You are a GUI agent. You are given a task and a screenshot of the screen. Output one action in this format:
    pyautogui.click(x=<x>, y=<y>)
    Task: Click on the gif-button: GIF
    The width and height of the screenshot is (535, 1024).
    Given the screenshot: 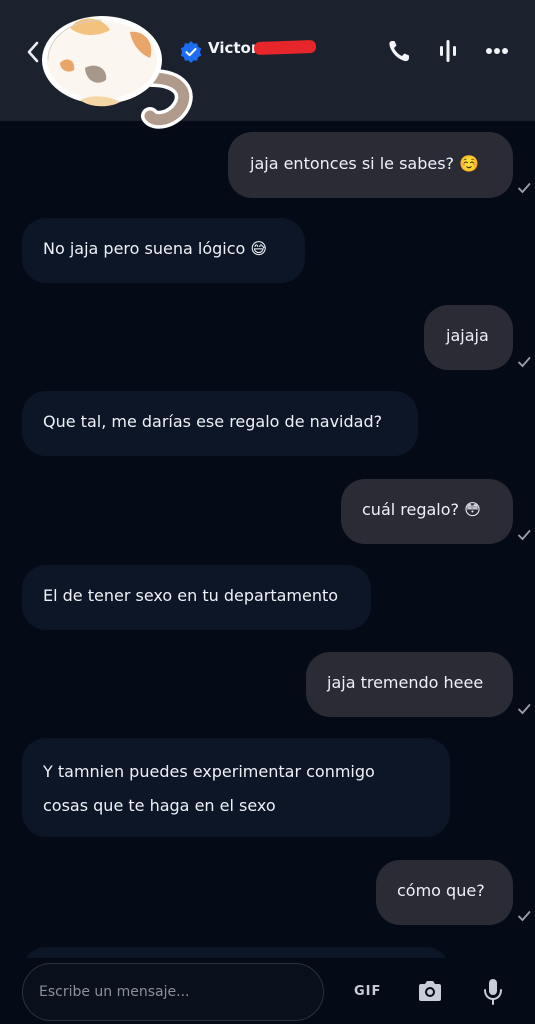 What is the action you would take?
    pyautogui.click(x=367, y=991)
    